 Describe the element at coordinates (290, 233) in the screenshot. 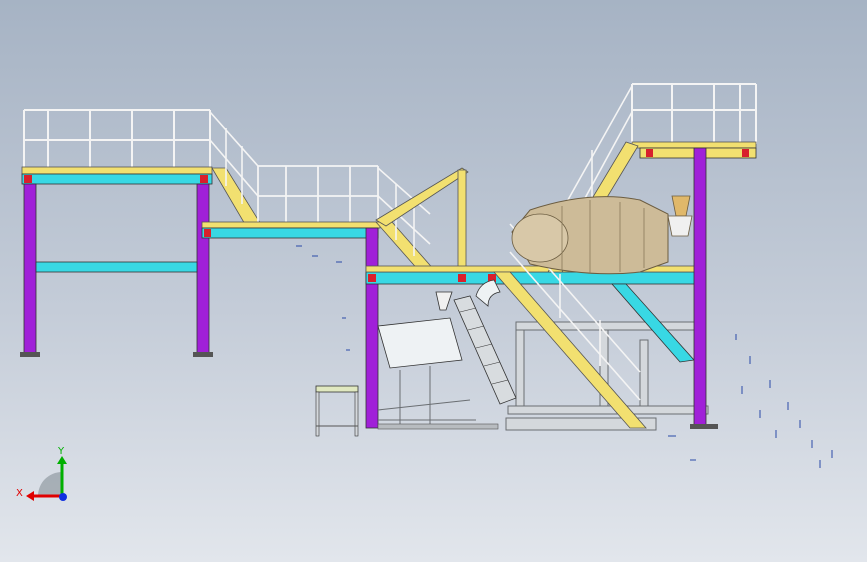

I see `mid-platform-beam` at that location.